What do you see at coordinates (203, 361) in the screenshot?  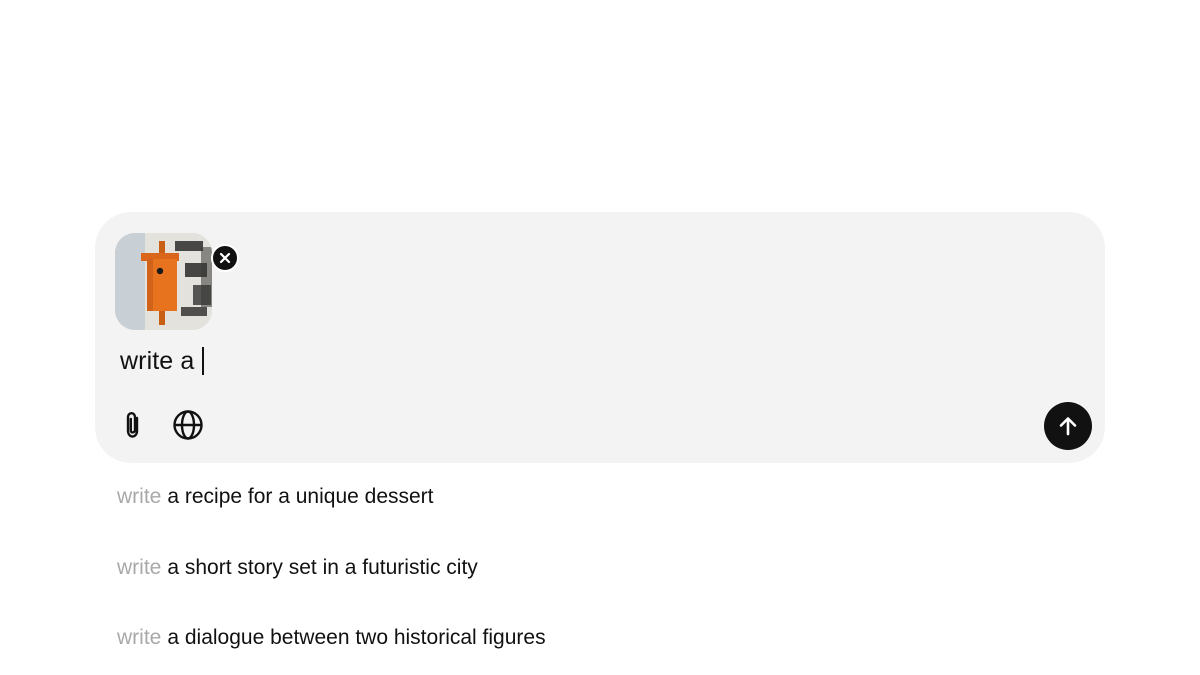 I see `text-caret` at bounding box center [203, 361].